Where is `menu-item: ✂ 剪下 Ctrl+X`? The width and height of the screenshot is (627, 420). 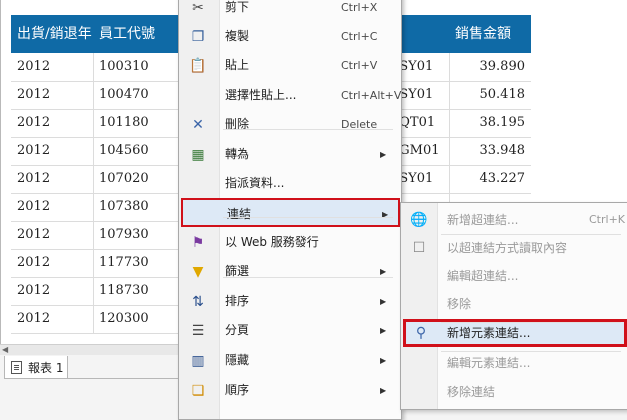
menu-item: ✂ 剪下 Ctrl+X is located at coordinates (290, 11).